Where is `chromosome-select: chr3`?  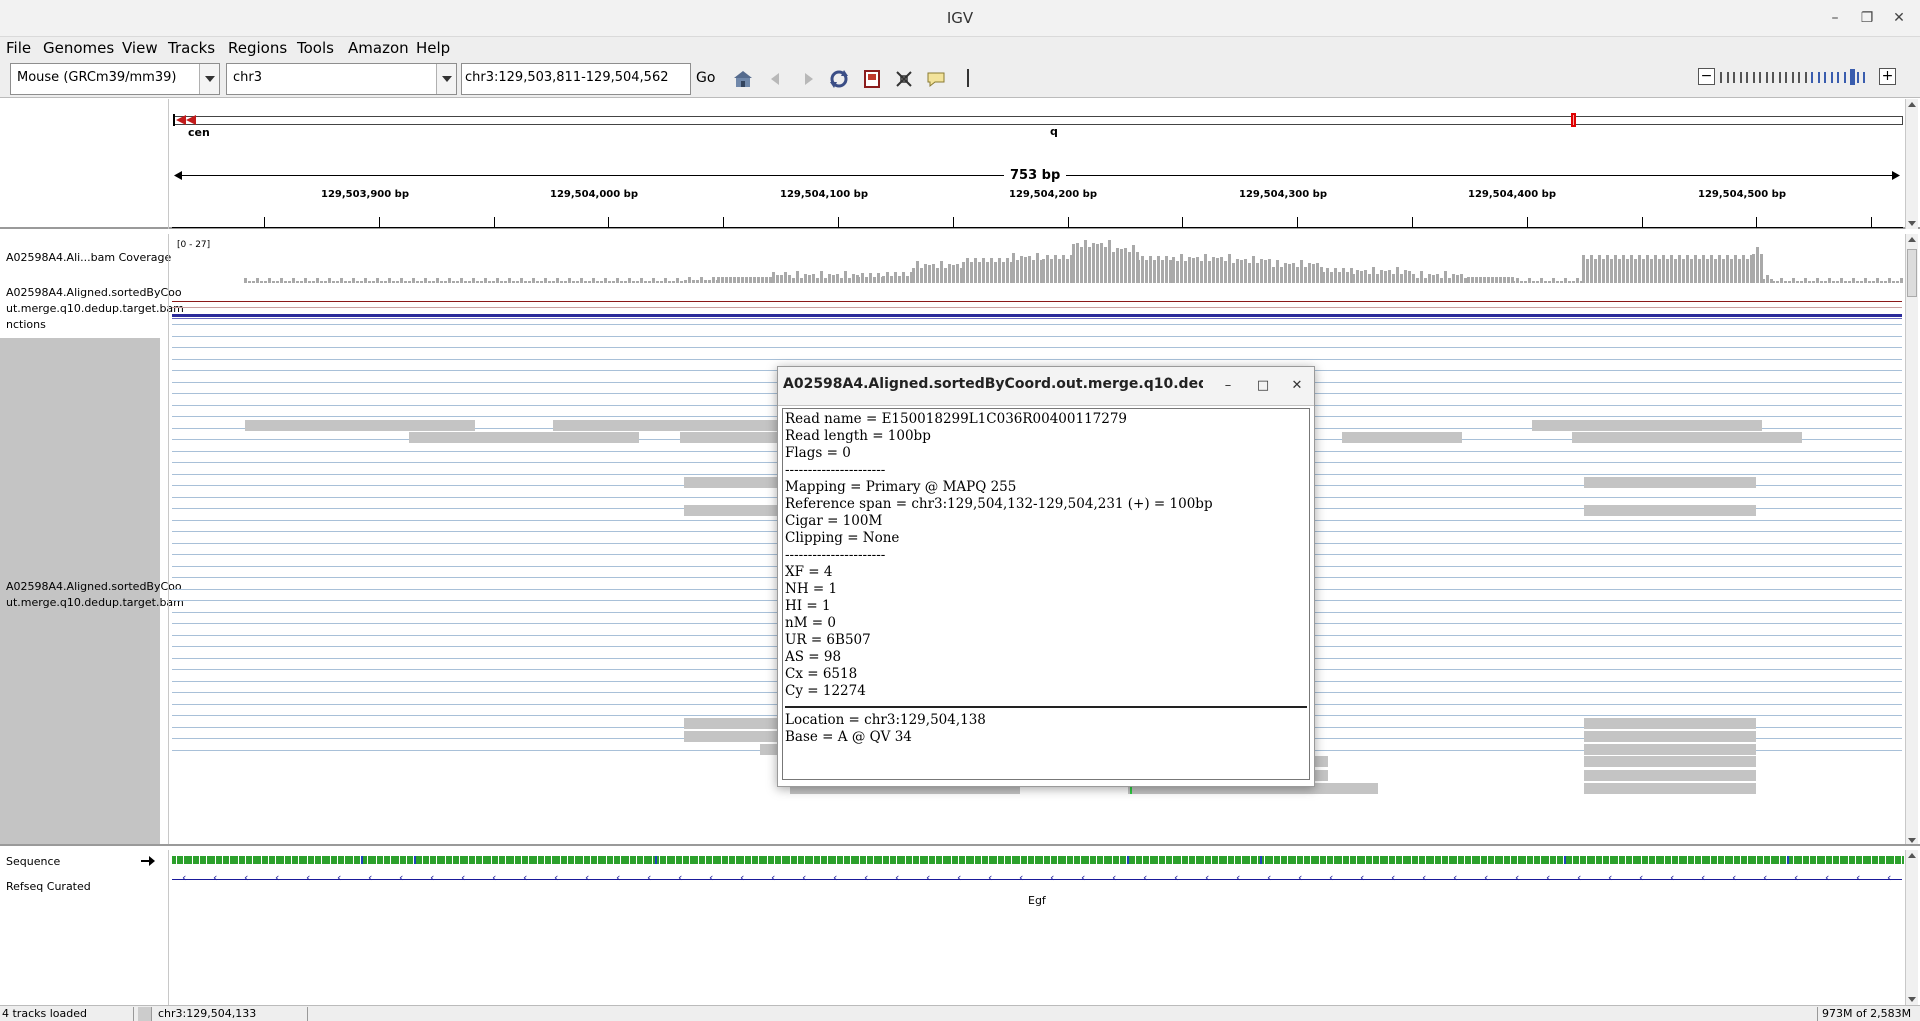 chromosome-select: chr3 is located at coordinates (341, 79).